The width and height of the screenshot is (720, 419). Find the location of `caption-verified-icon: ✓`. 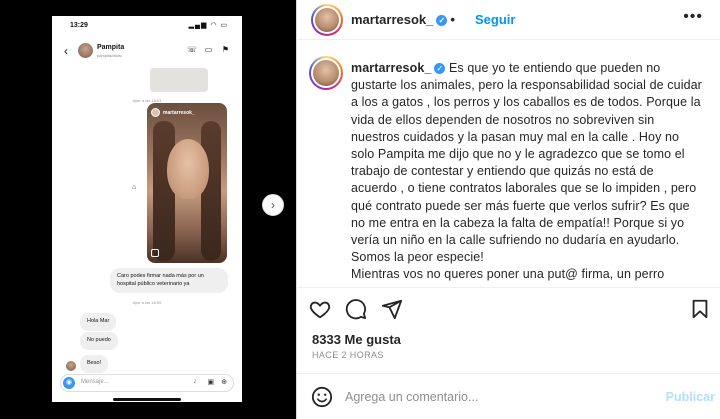

caption-verified-icon: ✓ is located at coordinates (440, 68).